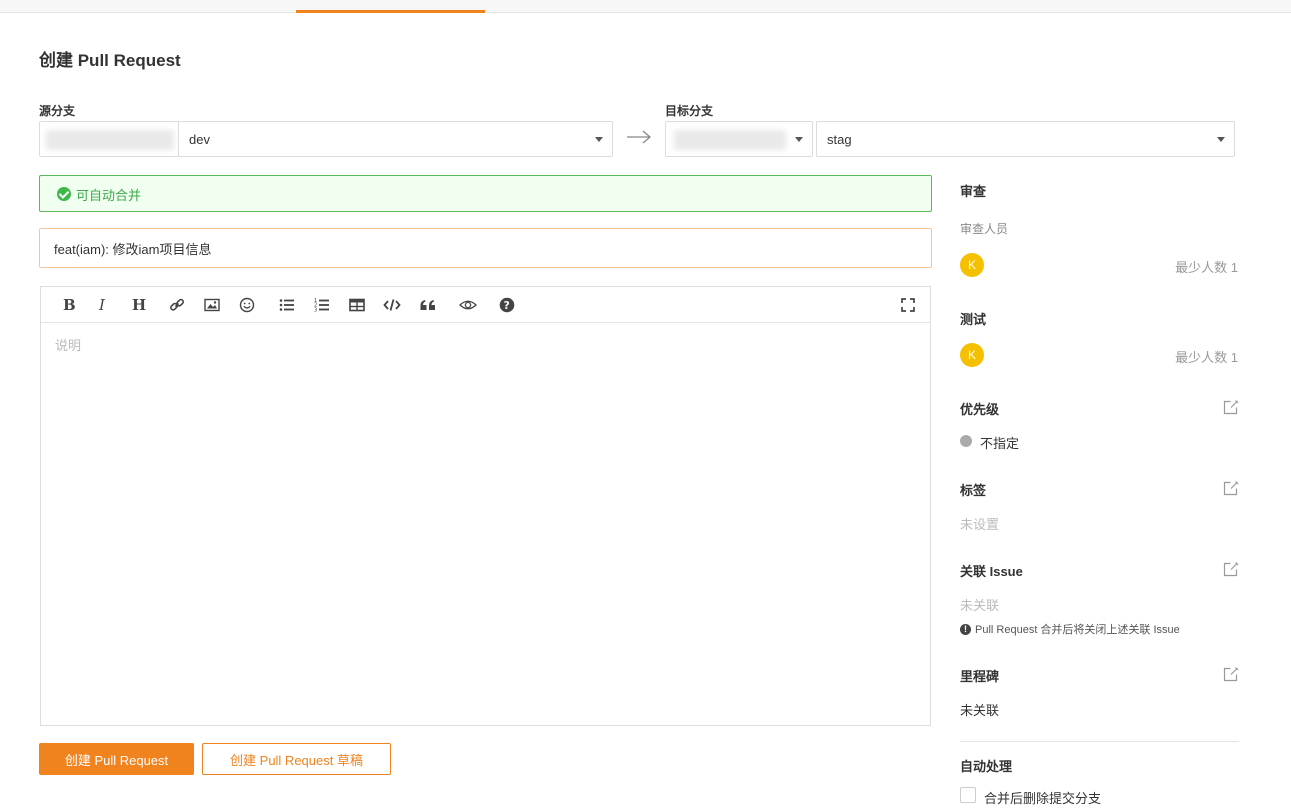 Image resolution: width=1291 pixels, height=809 pixels. What do you see at coordinates (984, 229) in the screenshot?
I see `reviewers-label: 审查人员` at bounding box center [984, 229].